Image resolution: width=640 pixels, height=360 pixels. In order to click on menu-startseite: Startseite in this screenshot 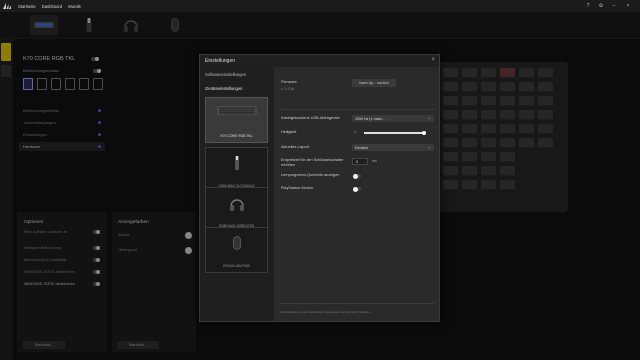, I will do `click(27, 6)`.